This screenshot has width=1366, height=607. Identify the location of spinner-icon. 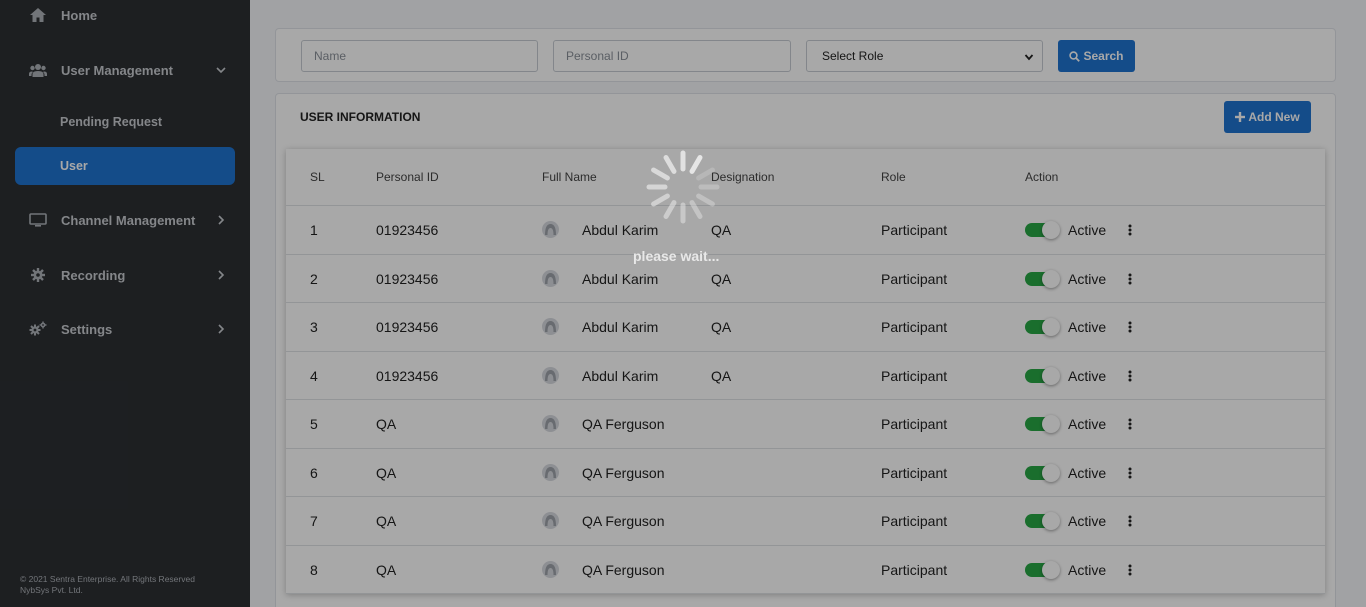
(683, 187).